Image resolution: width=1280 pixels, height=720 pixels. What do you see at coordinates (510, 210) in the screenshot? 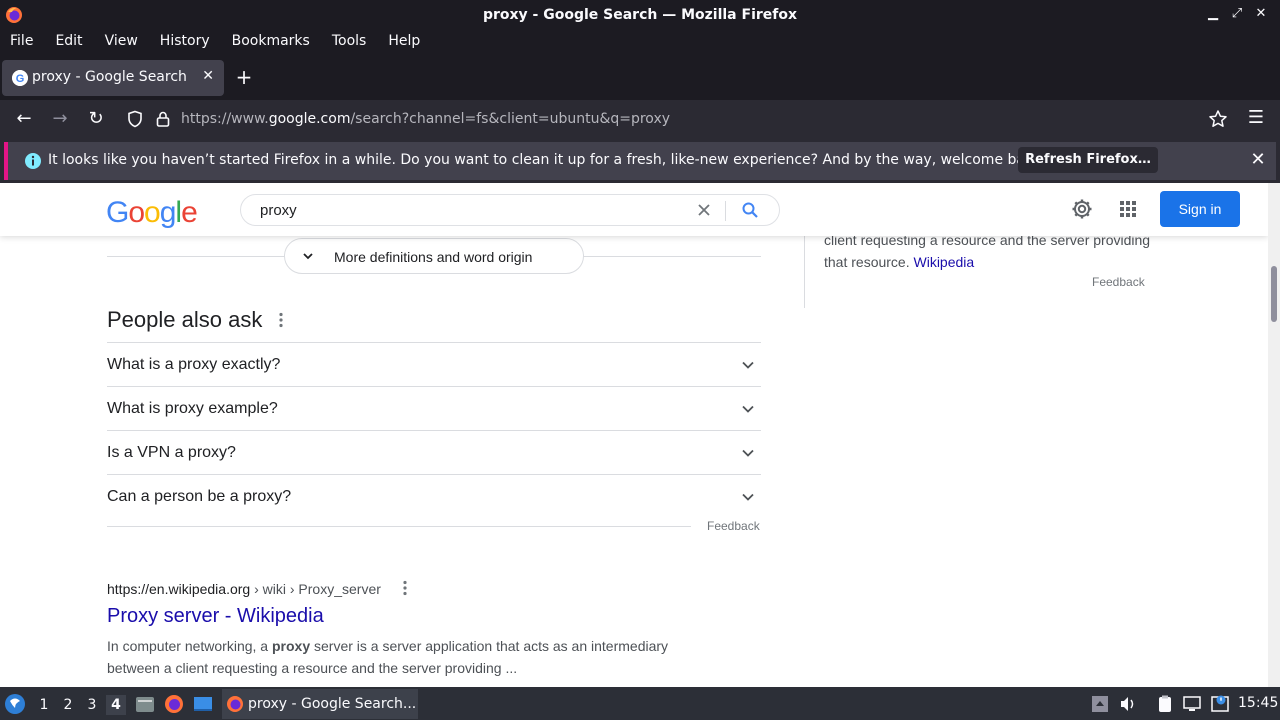
I see `search-box: proxy` at bounding box center [510, 210].